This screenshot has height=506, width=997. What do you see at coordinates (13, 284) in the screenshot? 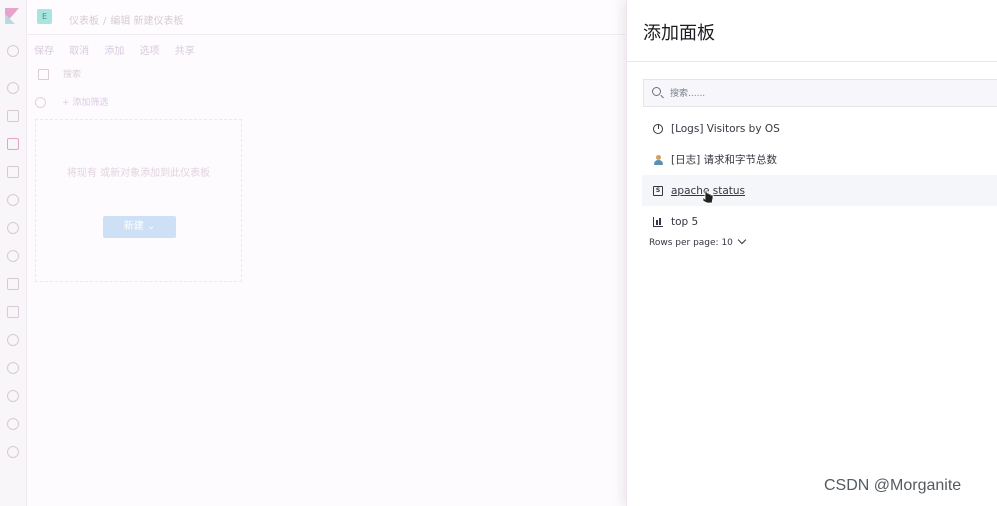
I see `apm-icon` at bounding box center [13, 284].